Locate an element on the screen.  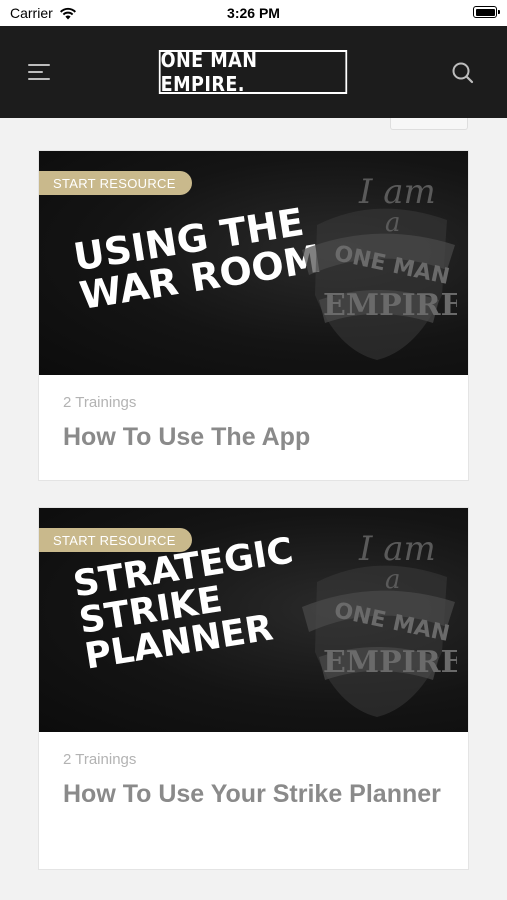
thumbnail-title: STRATEGIC STRIKE PLANNER is located at coordinates (189, 604).